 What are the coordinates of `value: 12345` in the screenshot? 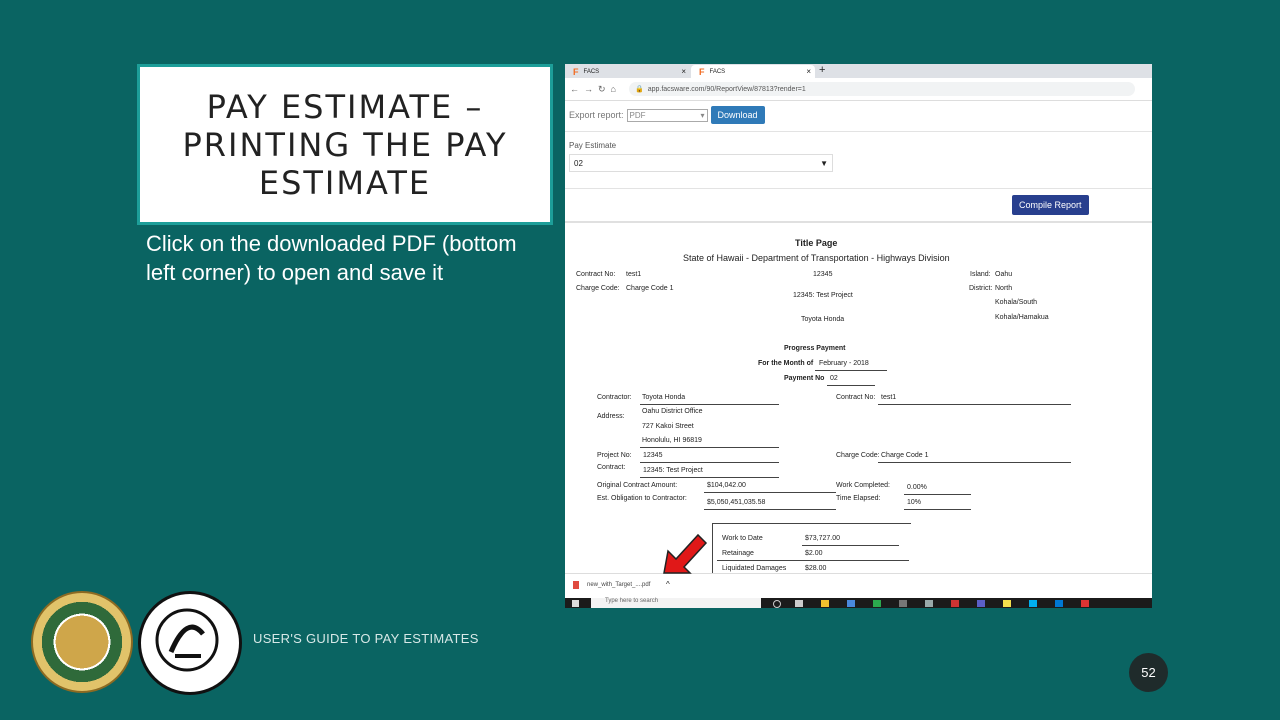 It's located at (823, 274).